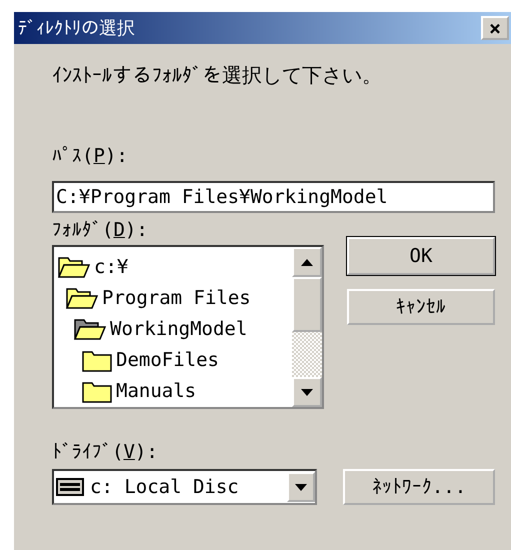 This screenshot has height=550, width=511. Describe the element at coordinates (421, 256) in the screenshot. I see `ok-button: OK` at that location.